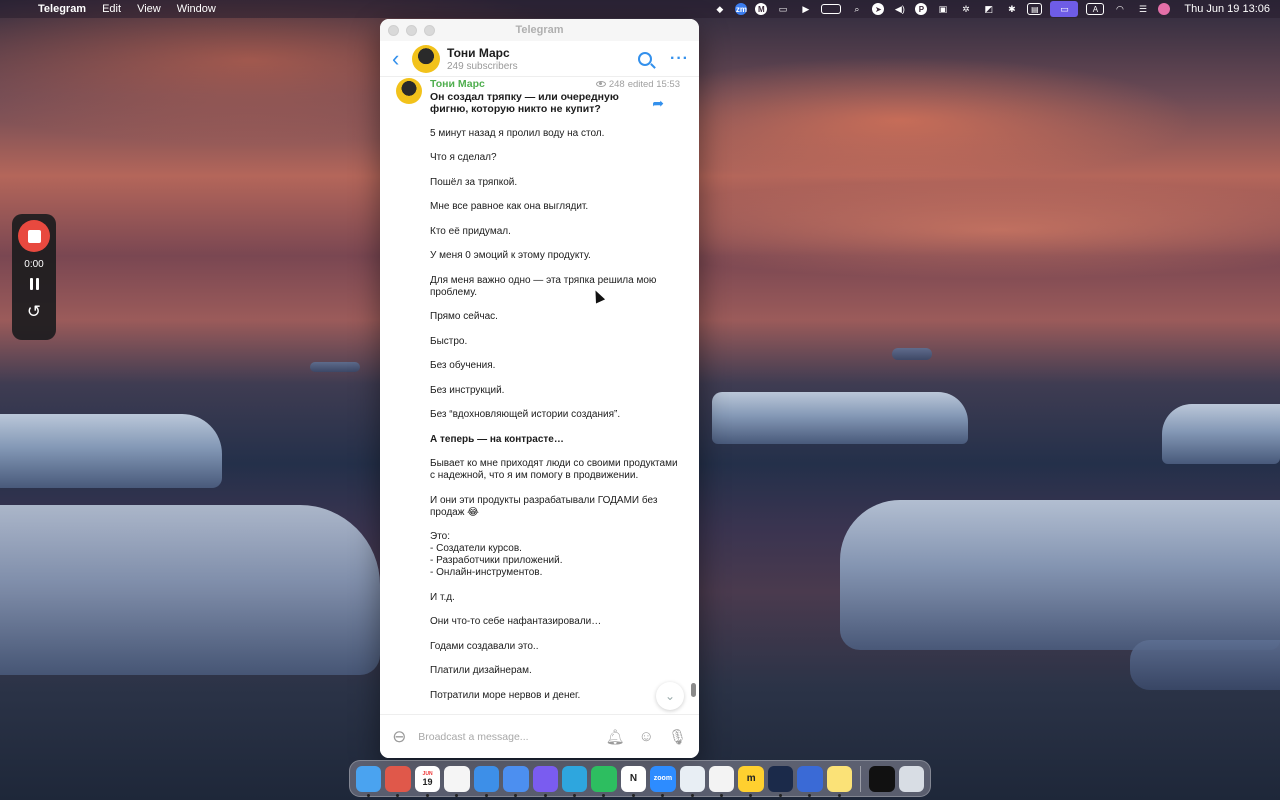 The width and height of the screenshot is (1280, 800). Describe the element at coordinates (149, 9) in the screenshot. I see `menu-view: View` at that location.